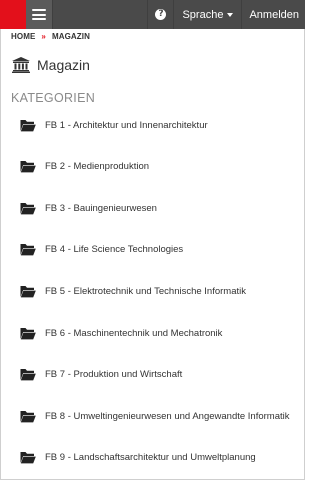 This screenshot has width=320, height=480. What do you see at coordinates (63, 65) in the screenshot?
I see `page-title-text: Magazin` at bounding box center [63, 65].